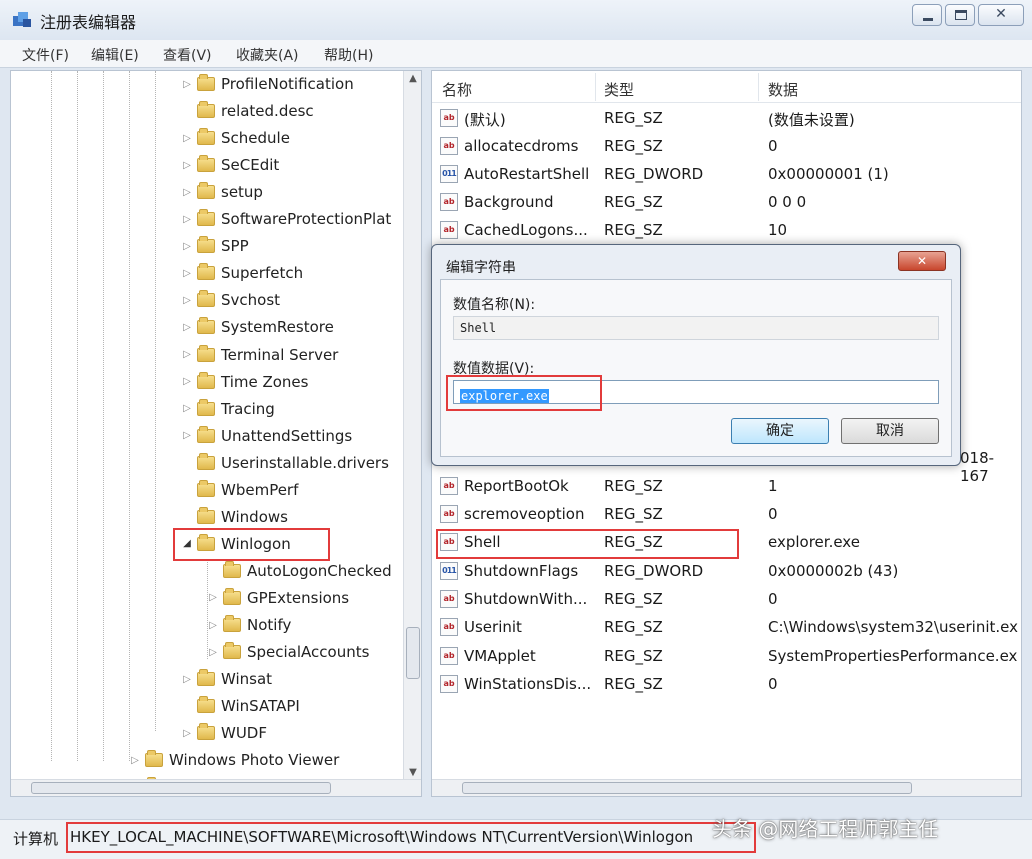 This screenshot has width=1032, height=859. Describe the element at coordinates (773, 599) in the screenshot. I see `value-data-cell: 0` at that location.